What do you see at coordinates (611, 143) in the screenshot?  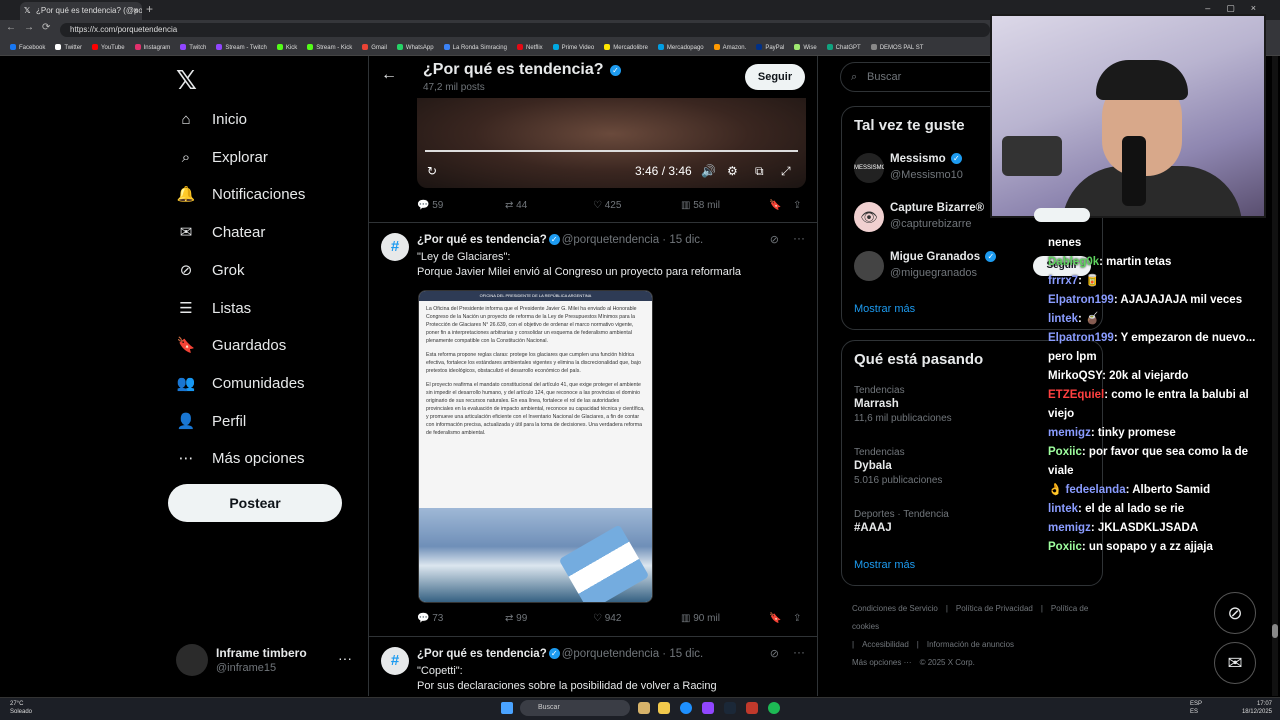 I see `video-player: ↻ 3:46 / 3:46 🔊 ⚙ ⧉ ⤢` at bounding box center [611, 143].